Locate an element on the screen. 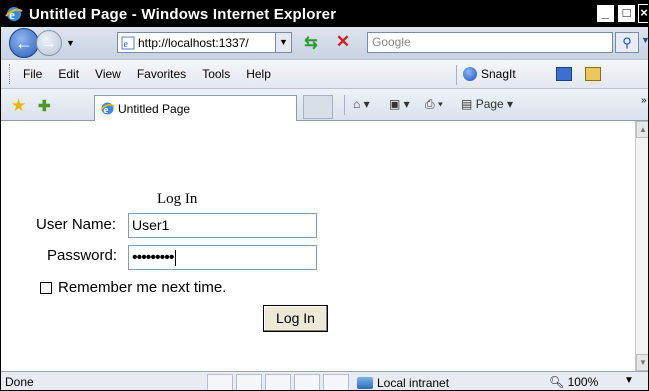 This screenshot has height=391, width=649. tab-untitled-page: e Untitled Page is located at coordinates (195, 108).